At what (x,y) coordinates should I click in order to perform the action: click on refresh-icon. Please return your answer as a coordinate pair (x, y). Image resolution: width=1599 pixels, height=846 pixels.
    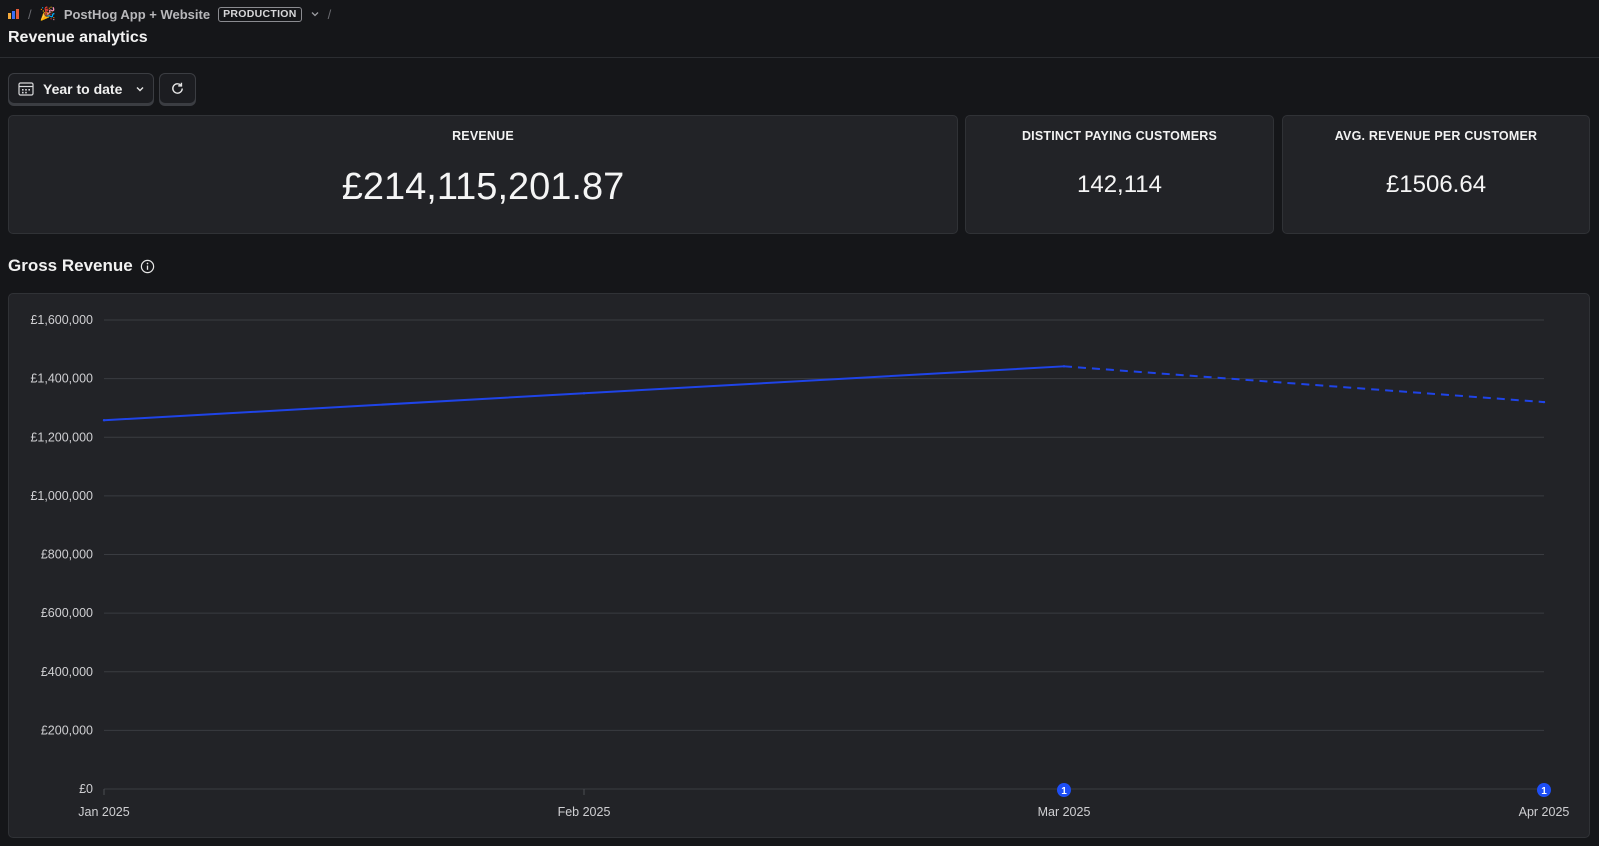
    Looking at the image, I should click on (177, 88).